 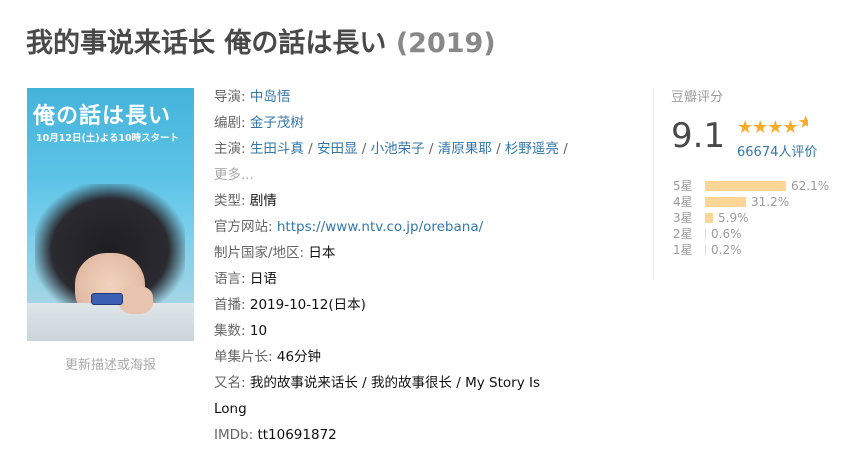 I want to click on rating-votes-link: 66674人评价, so click(x=777, y=150).